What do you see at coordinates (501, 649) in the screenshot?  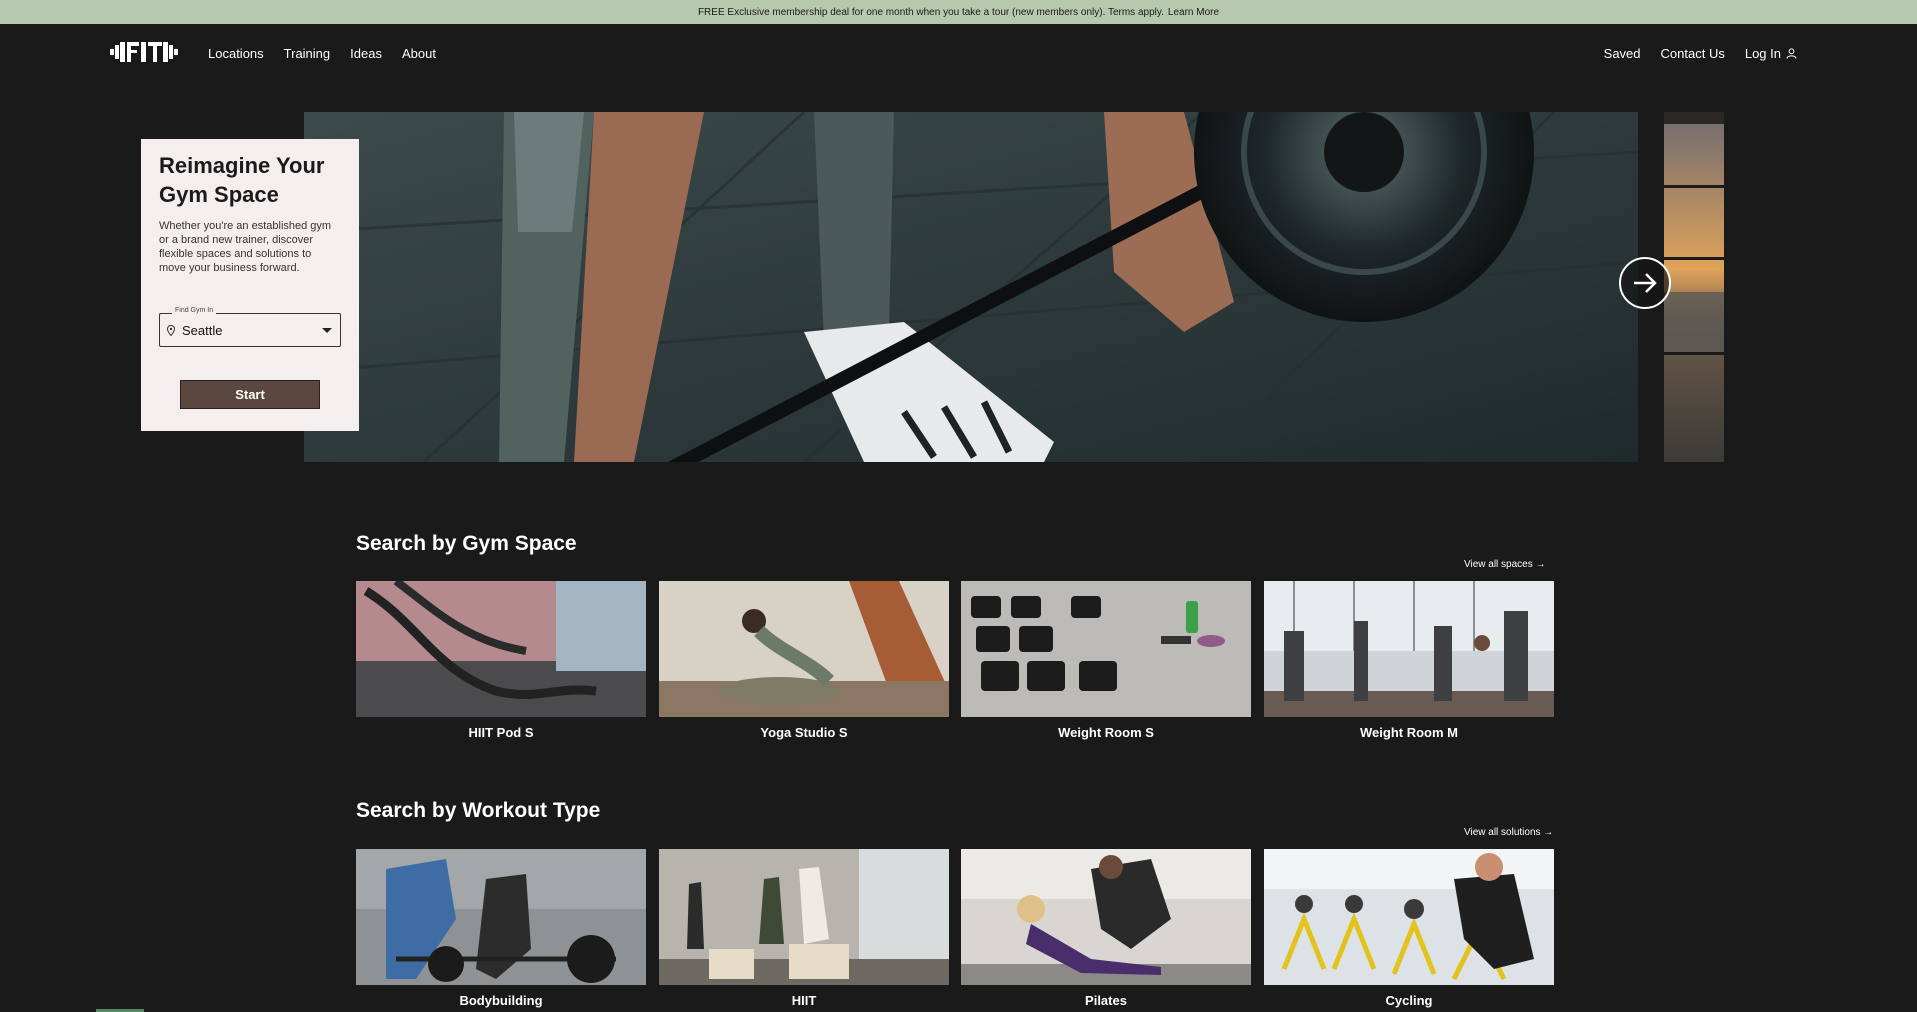 I see `hiit-pod-image` at bounding box center [501, 649].